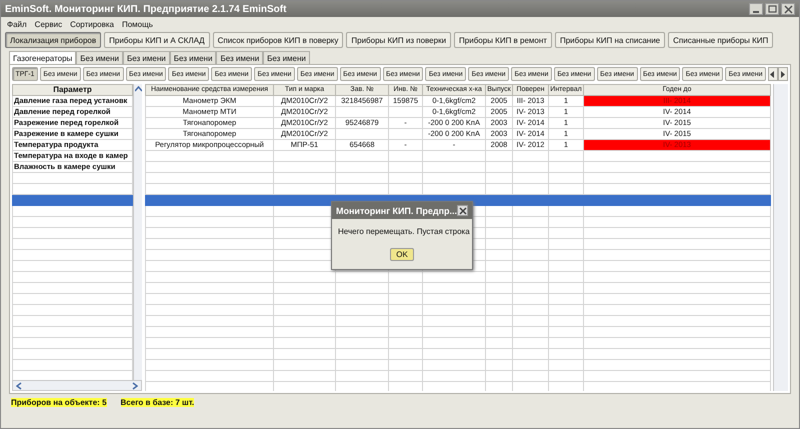 This screenshot has width=800, height=429. What do you see at coordinates (278, 40) in the screenshot?
I see `toolbar-button: Список приборов КИП в поверку` at bounding box center [278, 40].